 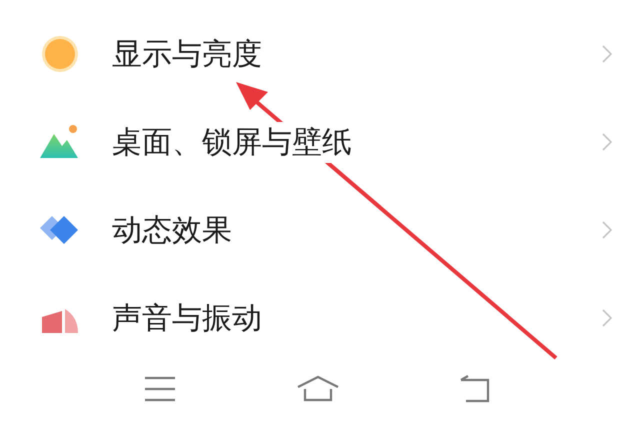 What do you see at coordinates (232, 142) in the screenshot?
I see `item-label: 桌面、锁屏与壁纸` at bounding box center [232, 142].